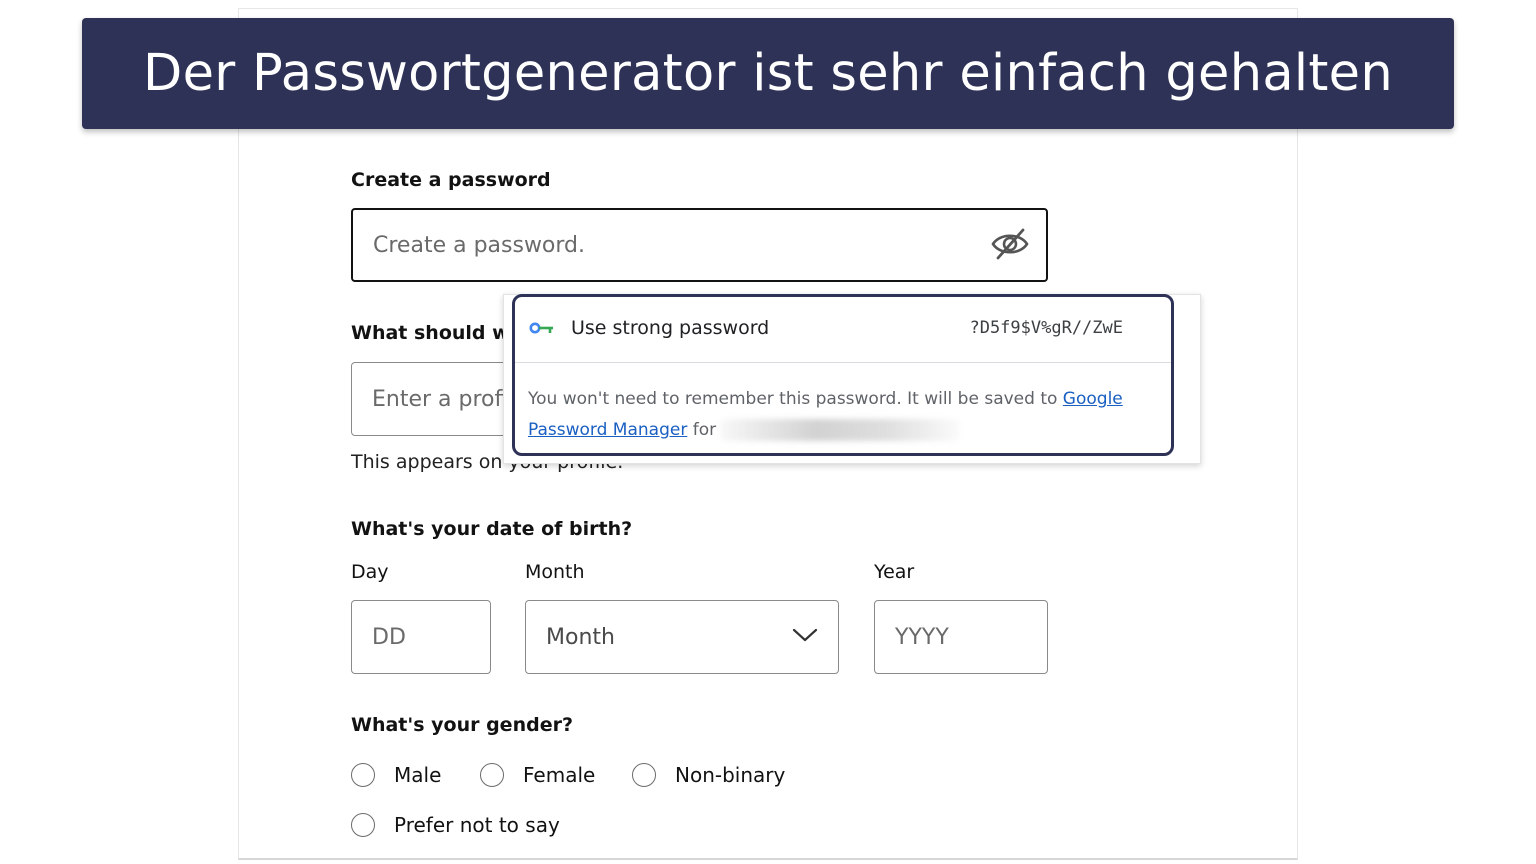  What do you see at coordinates (843, 329) in the screenshot?
I see `use-strong-password-option: Use strong password ?D5f9$V%gR//ZwE` at bounding box center [843, 329].